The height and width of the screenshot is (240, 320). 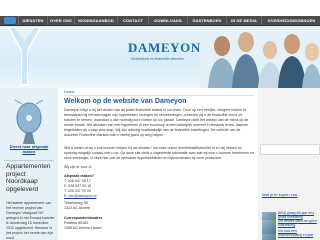 What do you see at coordinates (104, 206) in the screenshot?
I see `visit-address: Tolweidweg 38 1322 AC Almere` at bounding box center [104, 206].